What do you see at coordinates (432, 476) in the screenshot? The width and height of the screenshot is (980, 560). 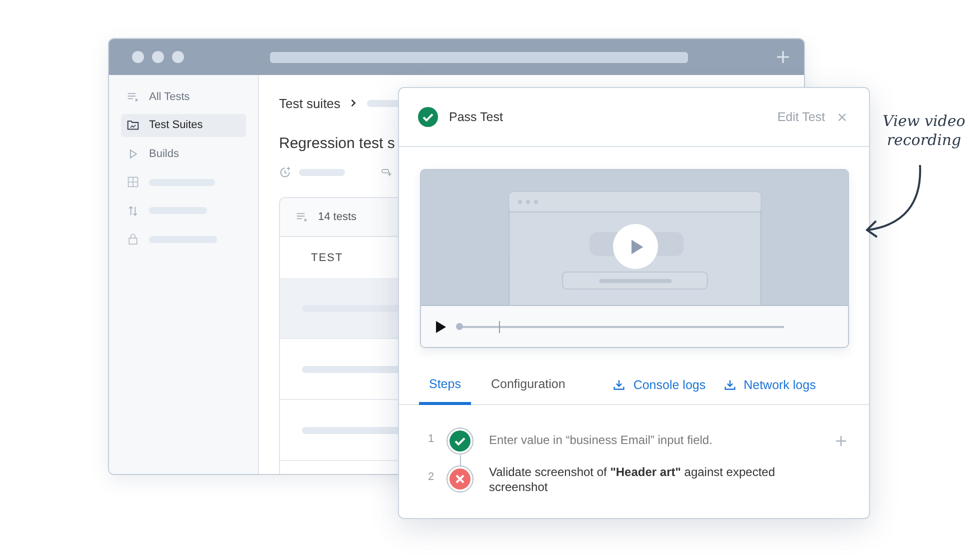 I see `step-number: 2` at bounding box center [432, 476].